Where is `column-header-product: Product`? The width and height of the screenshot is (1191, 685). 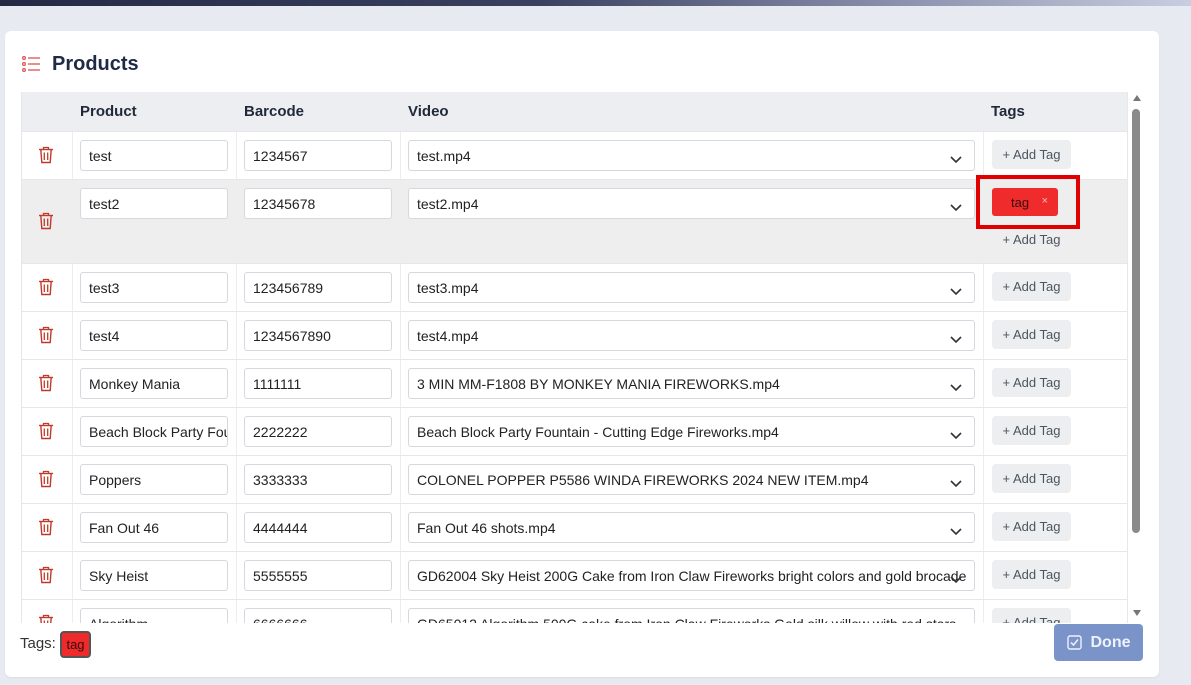 column-header-product: Product is located at coordinates (108, 111).